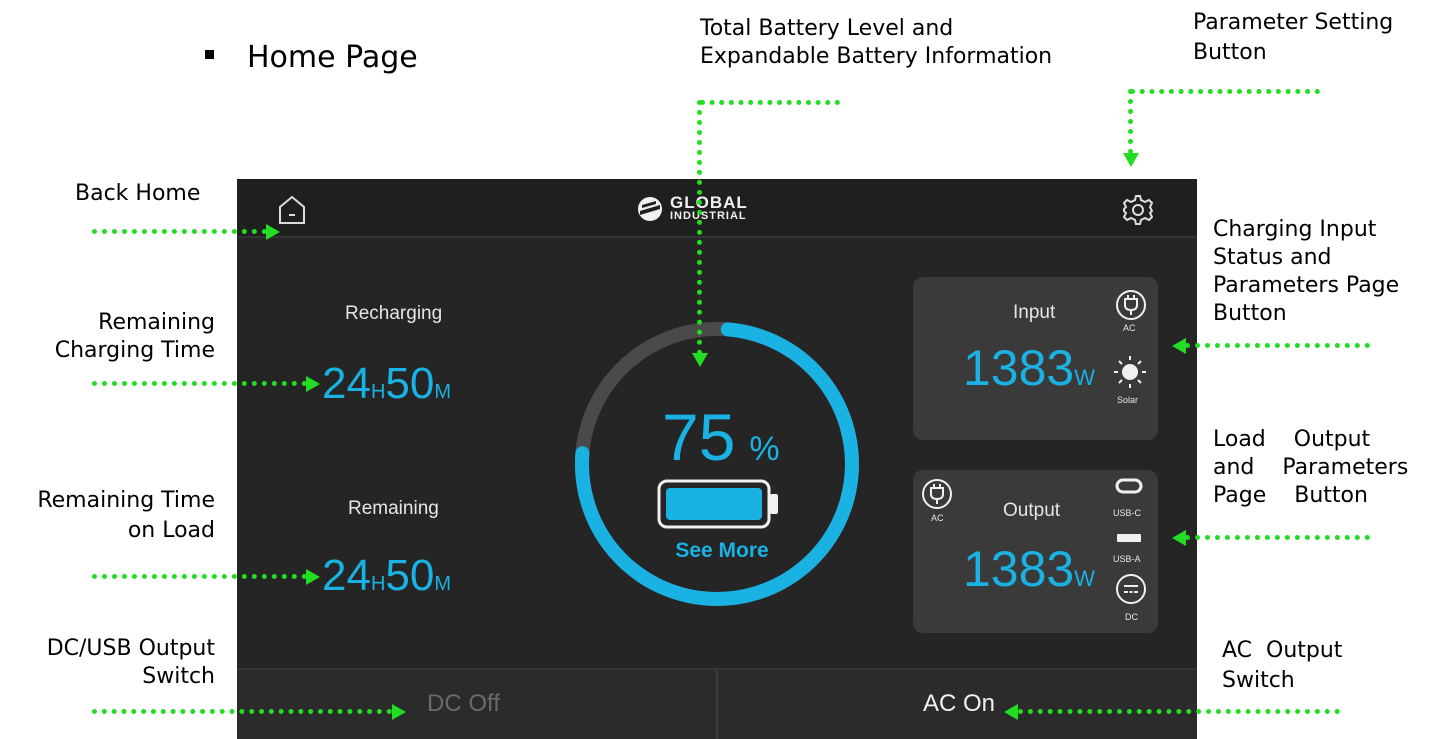 Image resolution: width=1439 pixels, height=739 pixels. Describe the element at coordinates (1293, 22) in the screenshot. I see `annotation-param-setting-1: Parameter Setting` at that location.